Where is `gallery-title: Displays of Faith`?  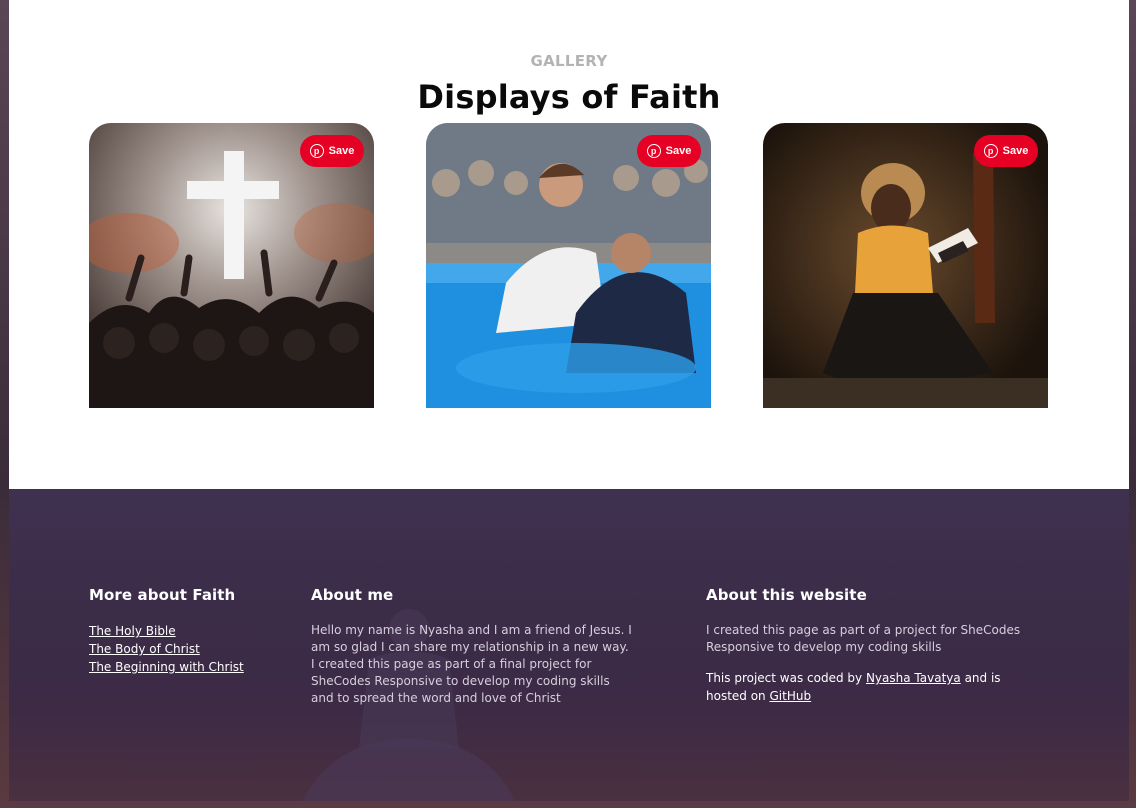 gallery-title: Displays of Faith is located at coordinates (569, 97).